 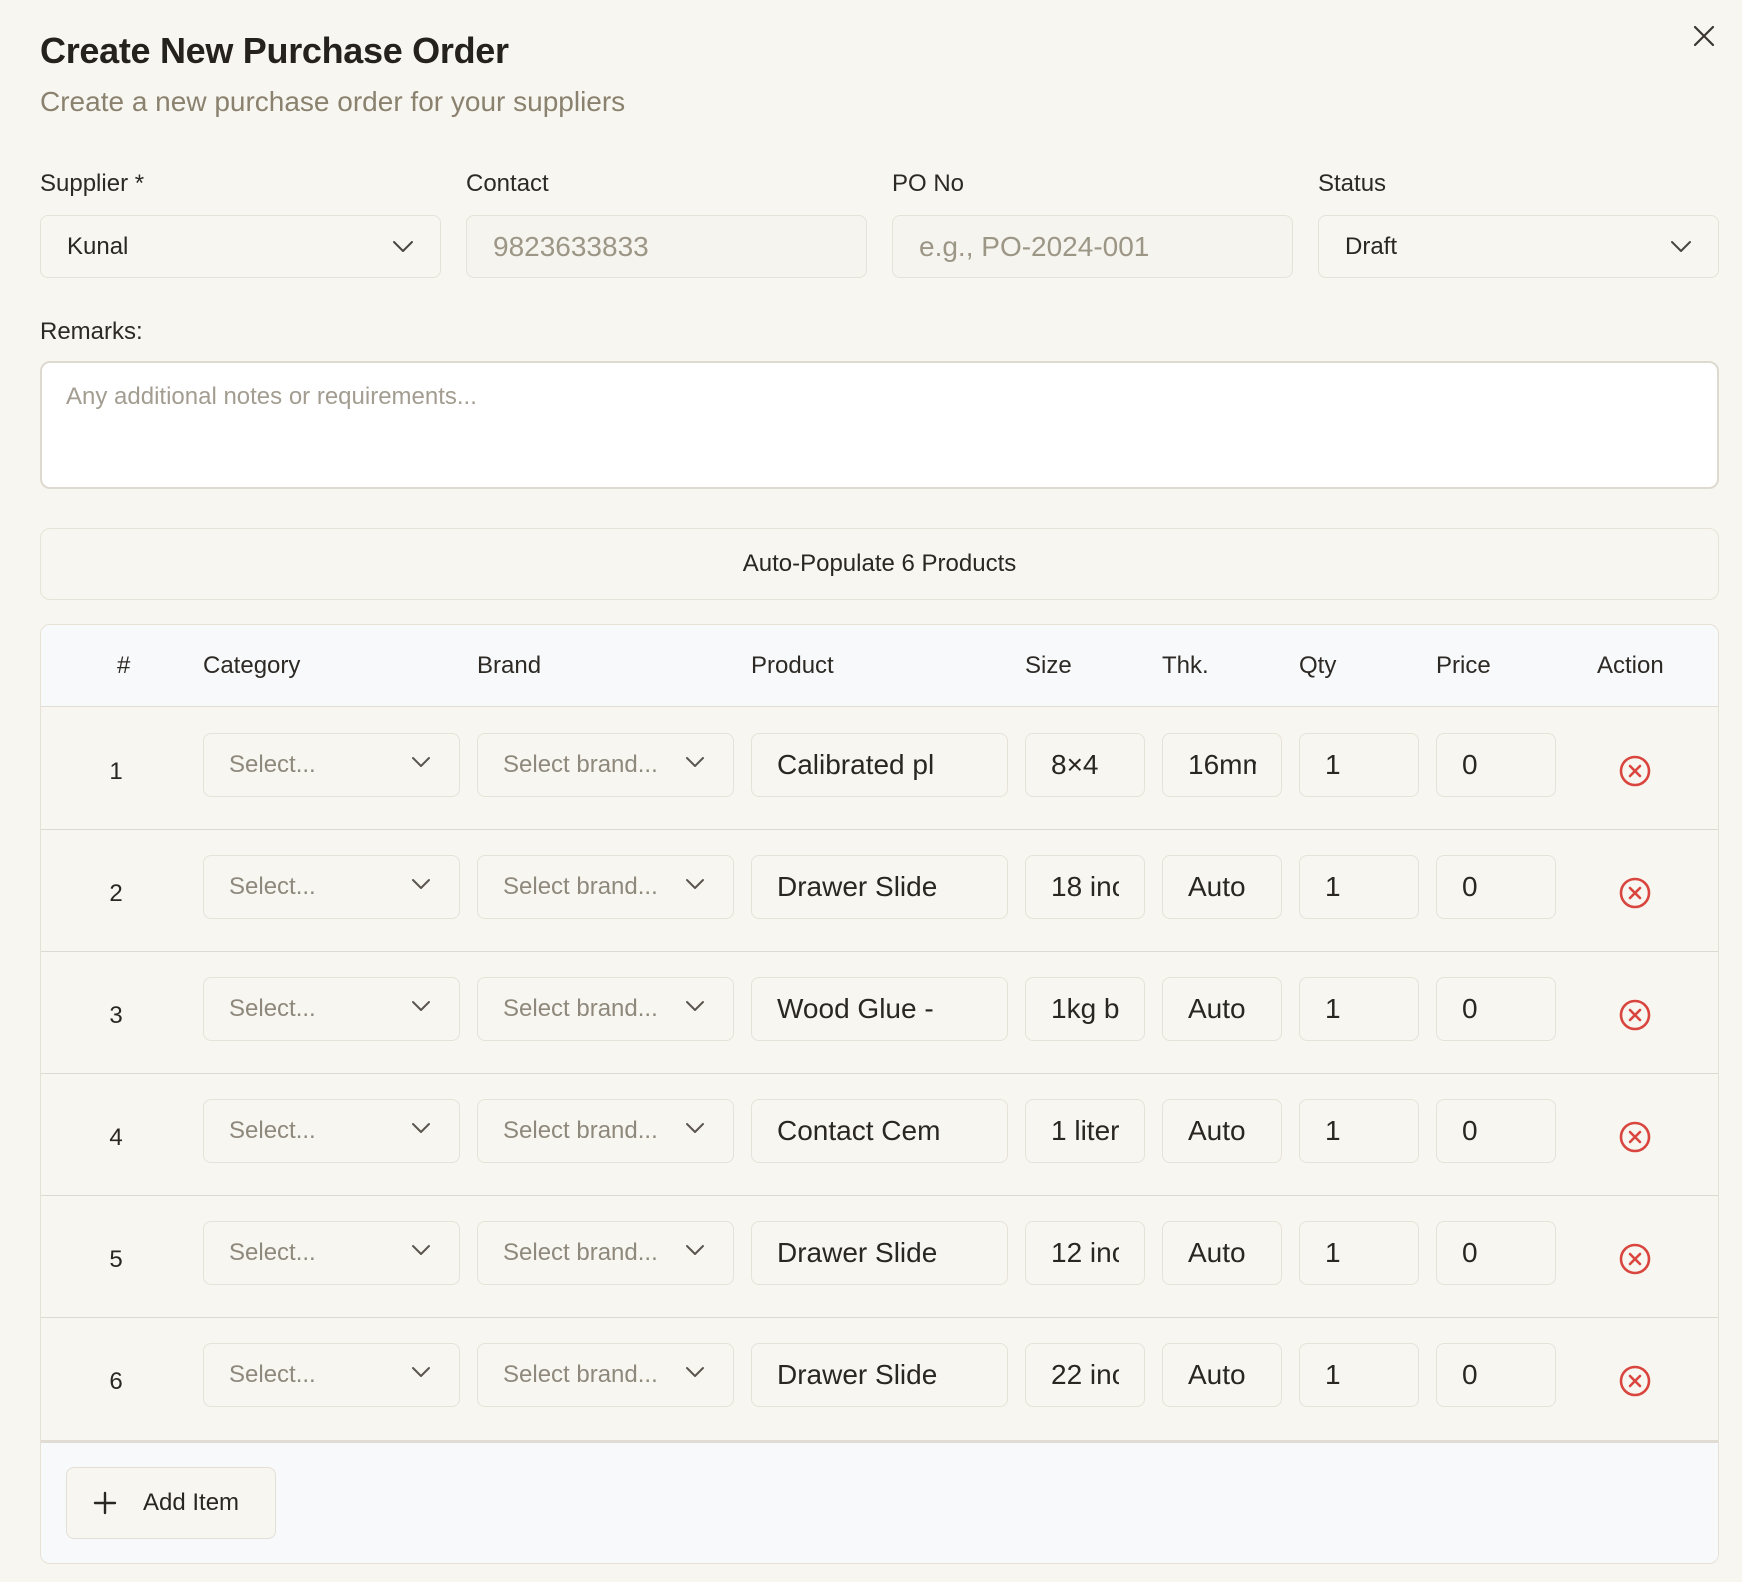 What do you see at coordinates (1518, 246) in the screenshot?
I see `status-select: Draft` at bounding box center [1518, 246].